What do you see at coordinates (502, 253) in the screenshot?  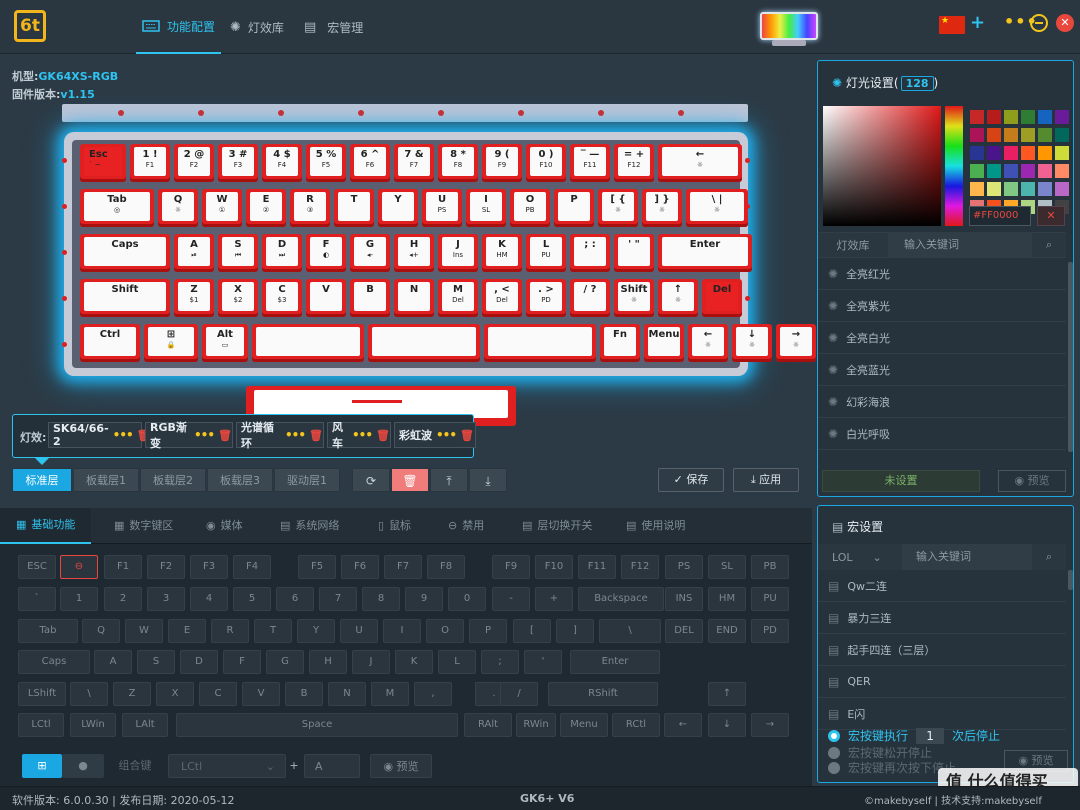 I see `key-k: K HM` at bounding box center [502, 253].